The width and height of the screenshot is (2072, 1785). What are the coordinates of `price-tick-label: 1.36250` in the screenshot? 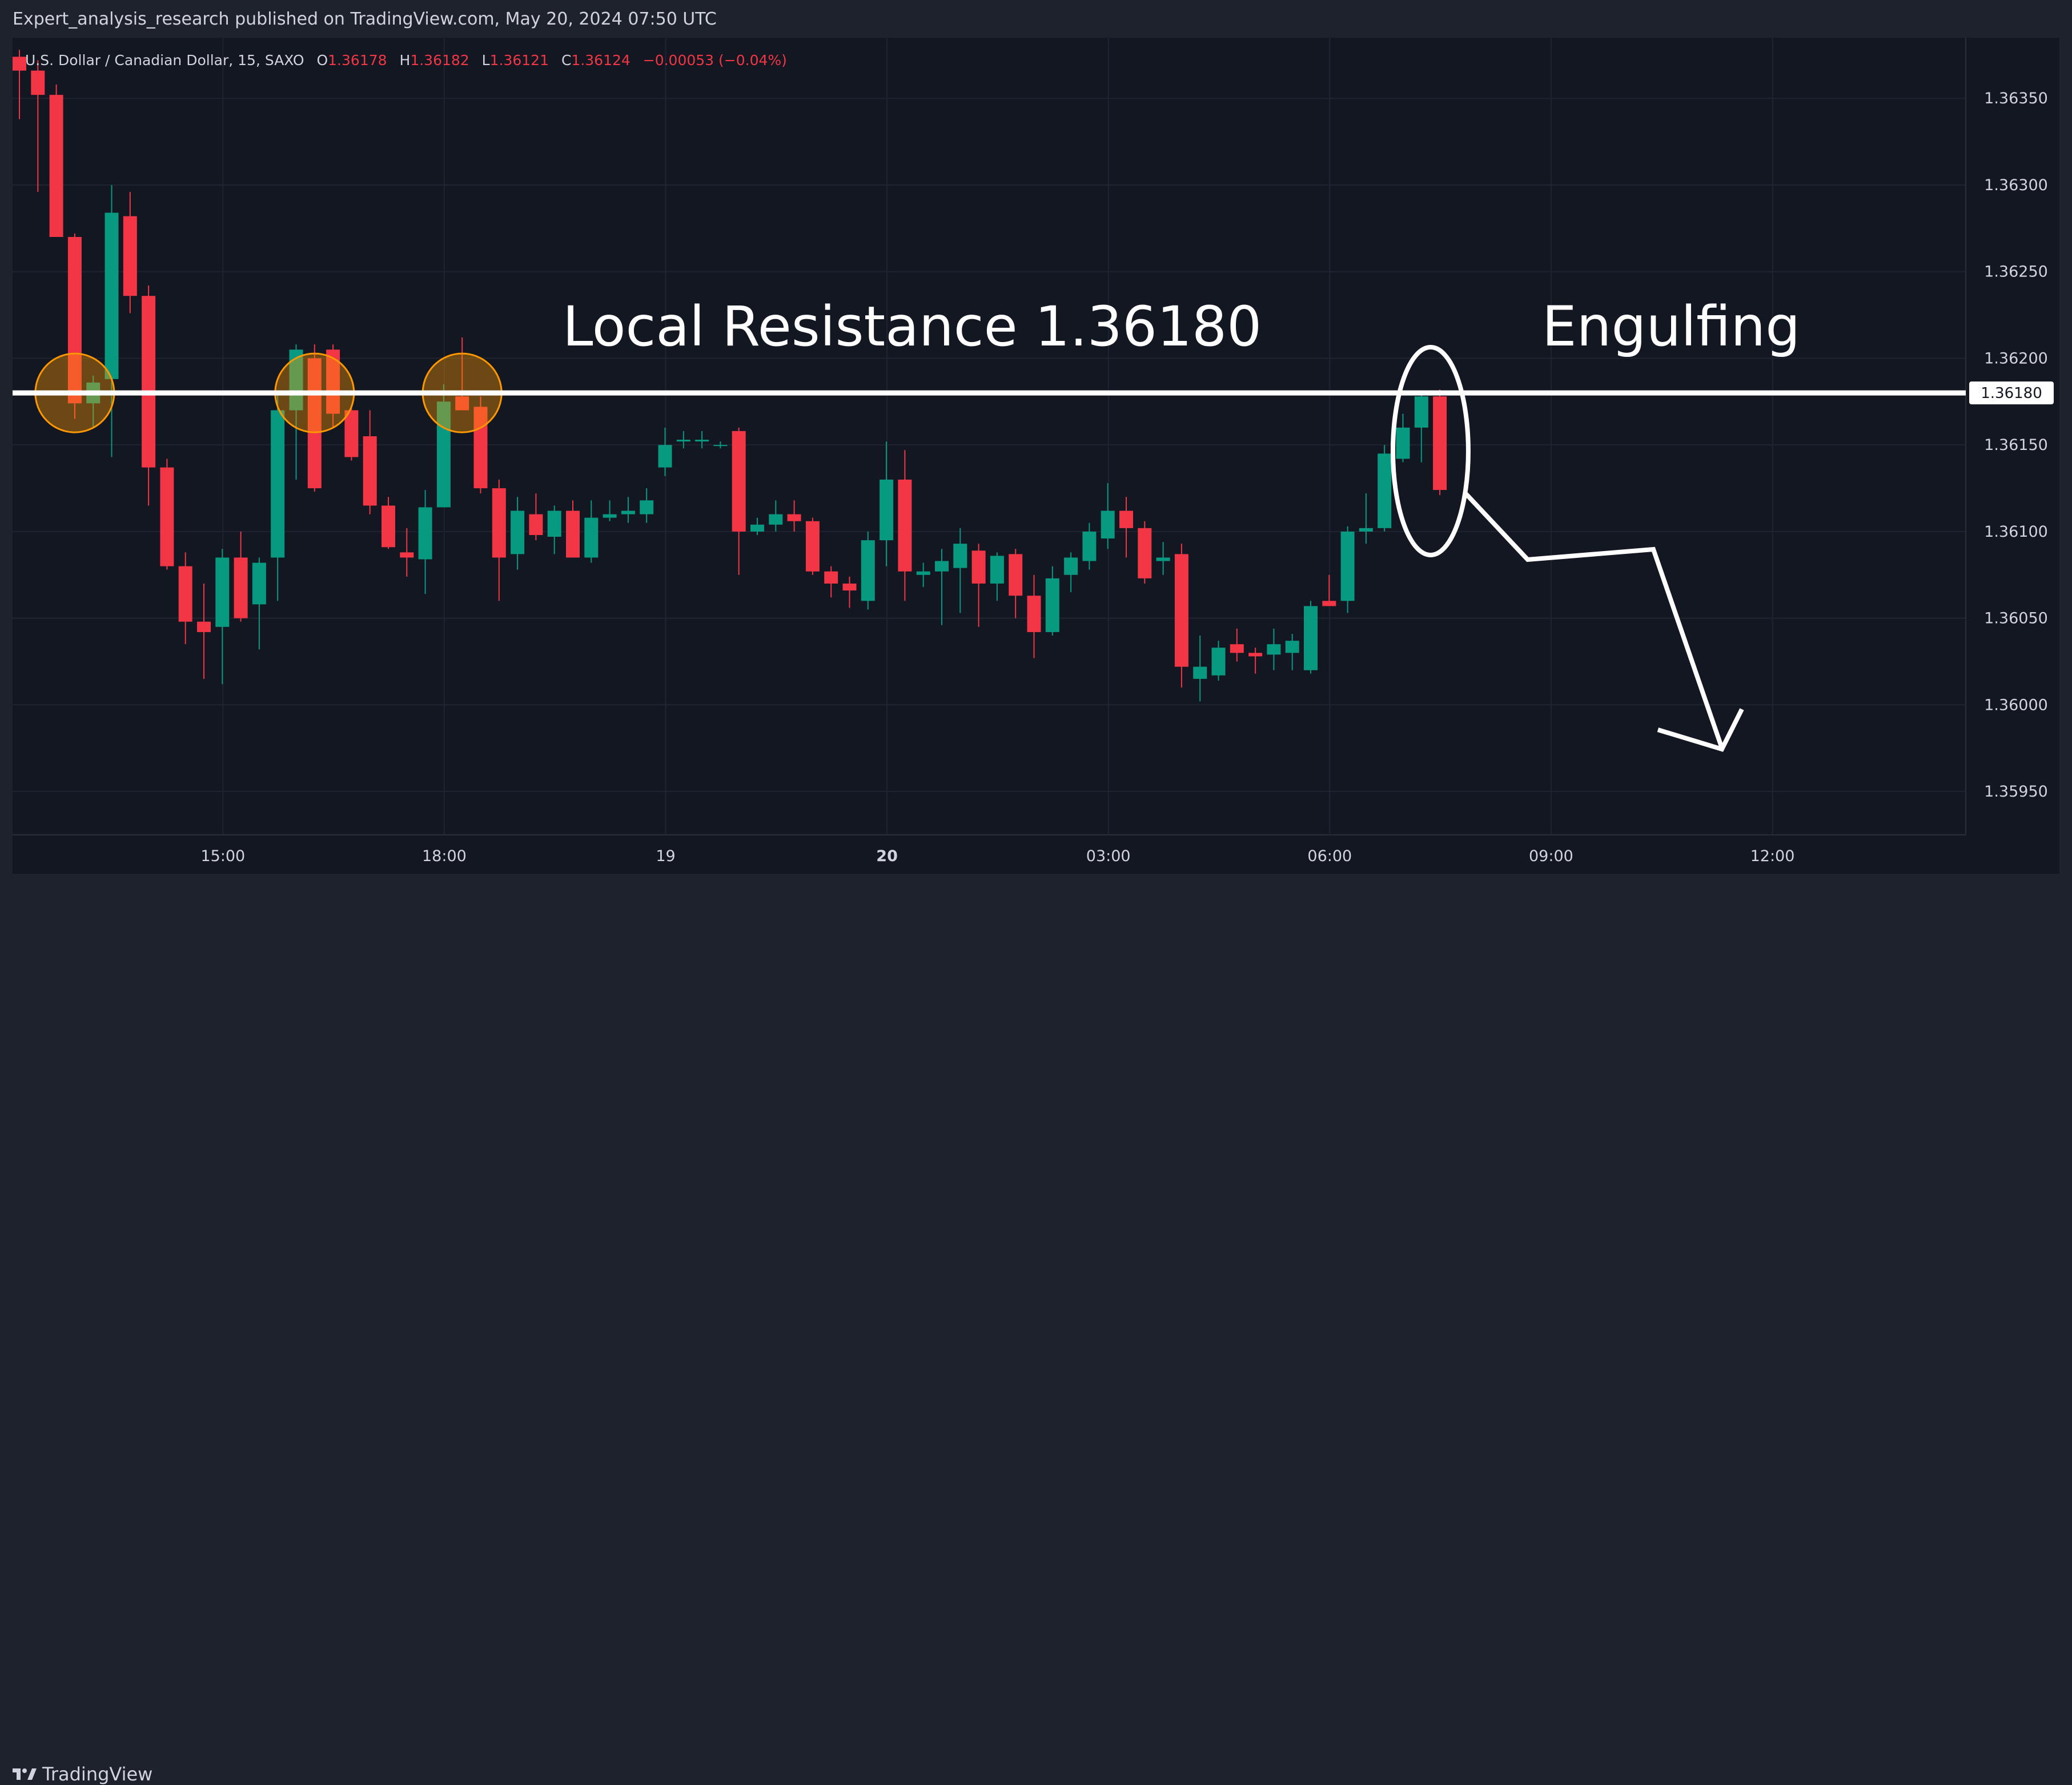 It's located at (2016, 272).